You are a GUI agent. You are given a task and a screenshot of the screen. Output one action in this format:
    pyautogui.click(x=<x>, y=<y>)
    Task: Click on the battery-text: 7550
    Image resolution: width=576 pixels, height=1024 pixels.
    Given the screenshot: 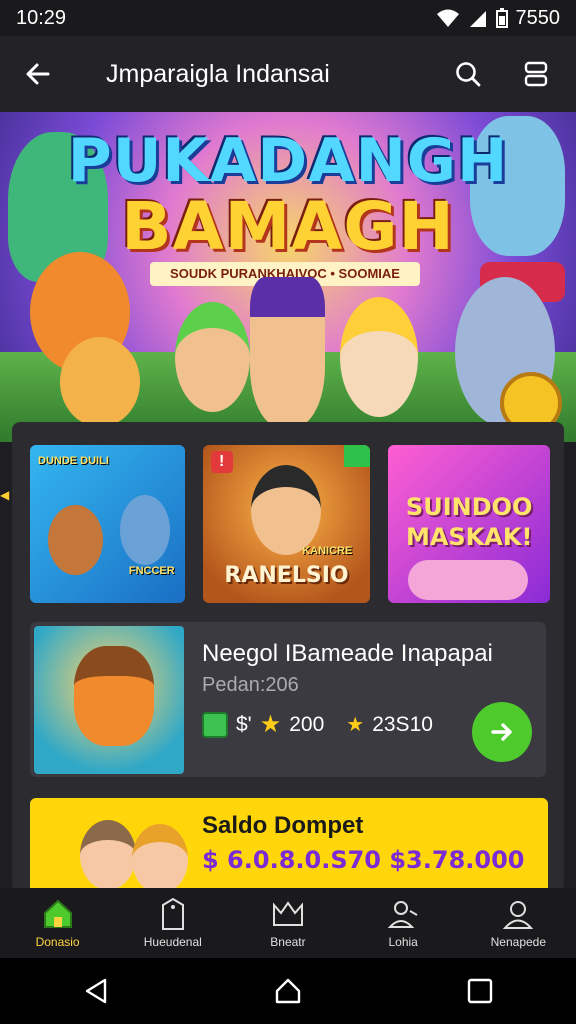 What is the action you would take?
    pyautogui.click(x=538, y=17)
    